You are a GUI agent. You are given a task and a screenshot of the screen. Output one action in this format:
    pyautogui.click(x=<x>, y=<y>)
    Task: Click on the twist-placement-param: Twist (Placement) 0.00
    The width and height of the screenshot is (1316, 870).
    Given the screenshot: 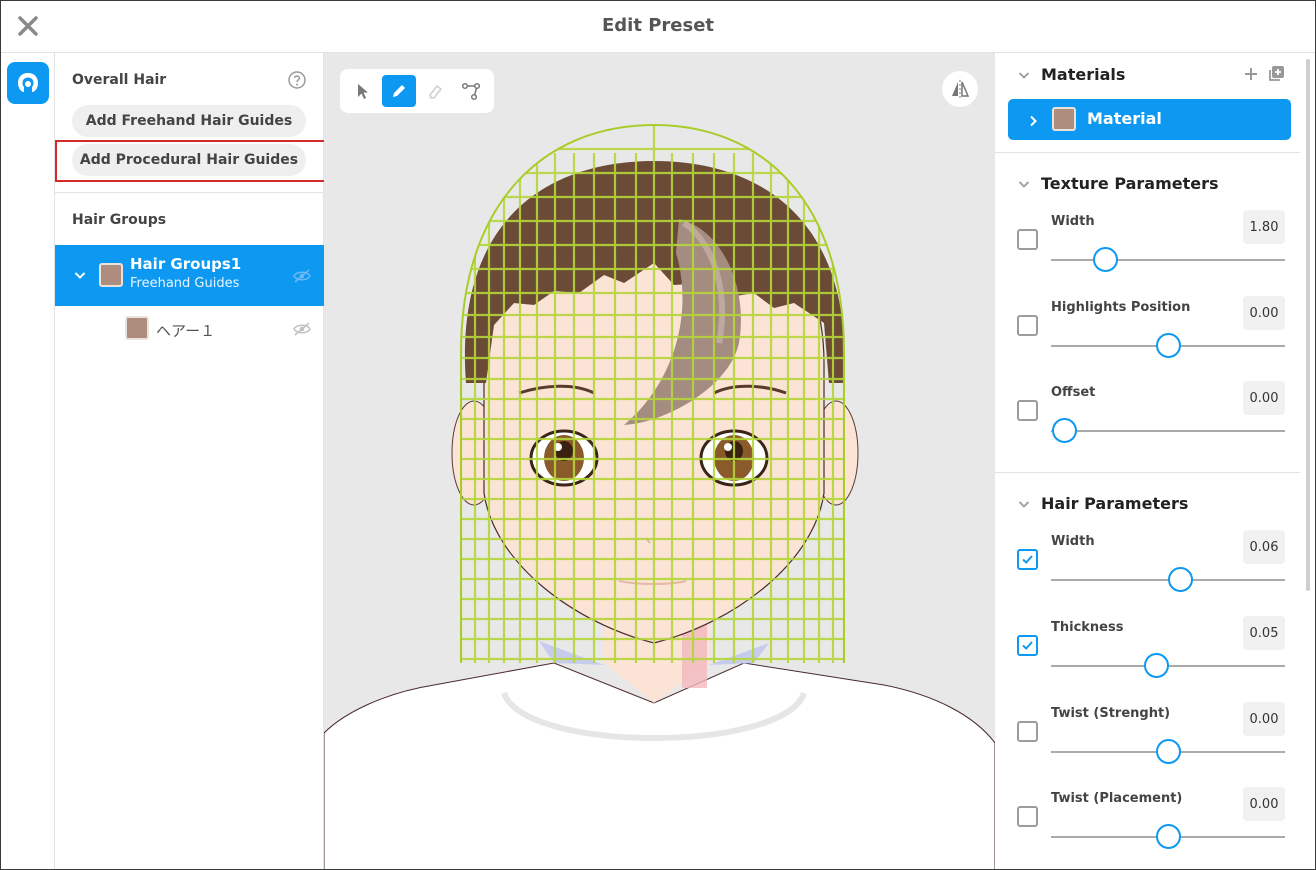 What is the action you would take?
    pyautogui.click(x=1147, y=828)
    